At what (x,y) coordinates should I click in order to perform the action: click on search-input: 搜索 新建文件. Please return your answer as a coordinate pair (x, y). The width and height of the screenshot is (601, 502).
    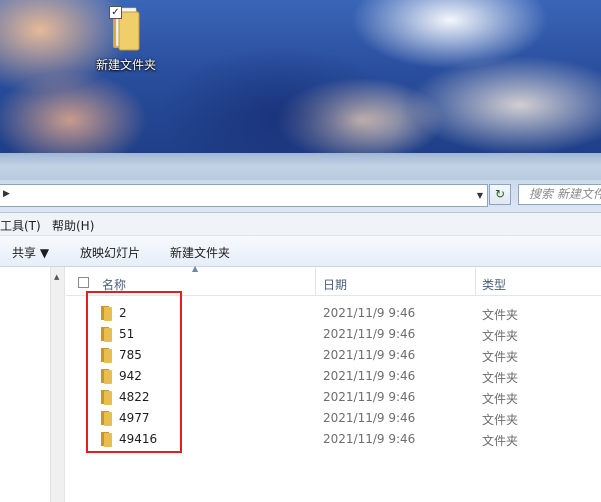
    Looking at the image, I should click on (559, 194).